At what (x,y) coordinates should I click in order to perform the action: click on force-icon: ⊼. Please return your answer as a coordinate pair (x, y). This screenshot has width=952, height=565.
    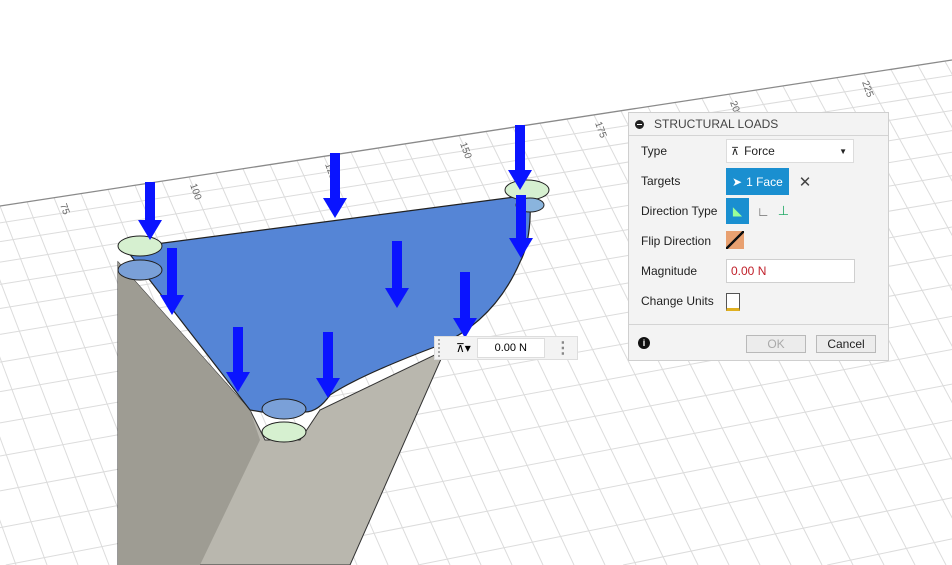
    Looking at the image, I should click on (735, 151).